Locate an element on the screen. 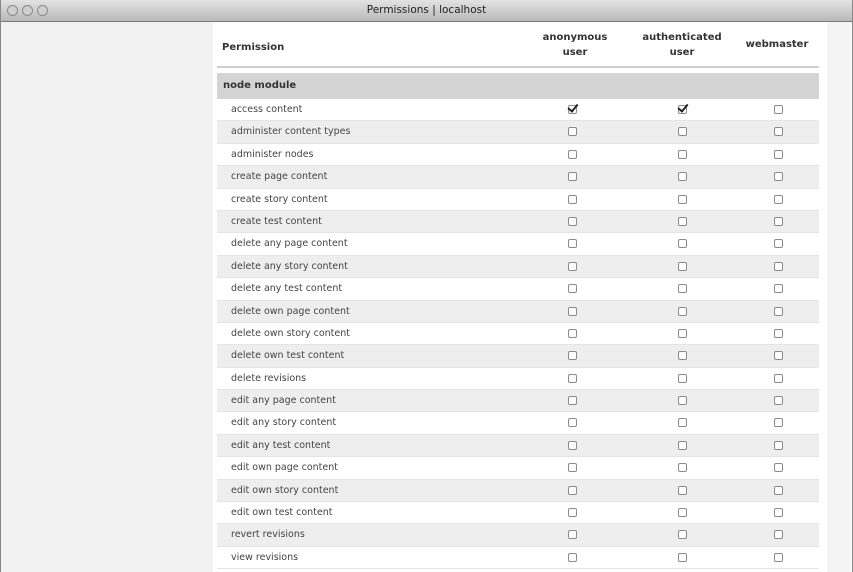 This screenshot has height=572, width=853. table-row: delete own story content is located at coordinates (518, 334).